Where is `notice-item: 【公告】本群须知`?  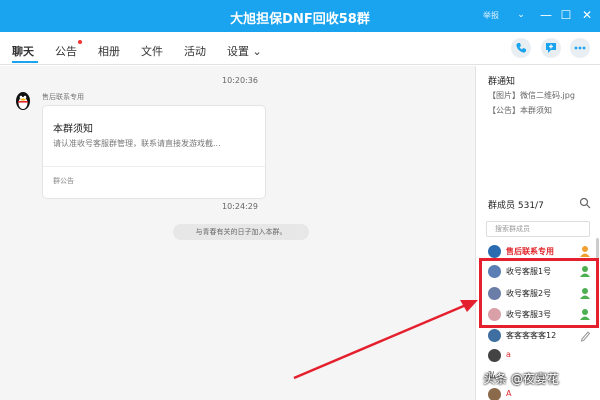 notice-item: 【公告】本群须知 is located at coordinates (520, 110).